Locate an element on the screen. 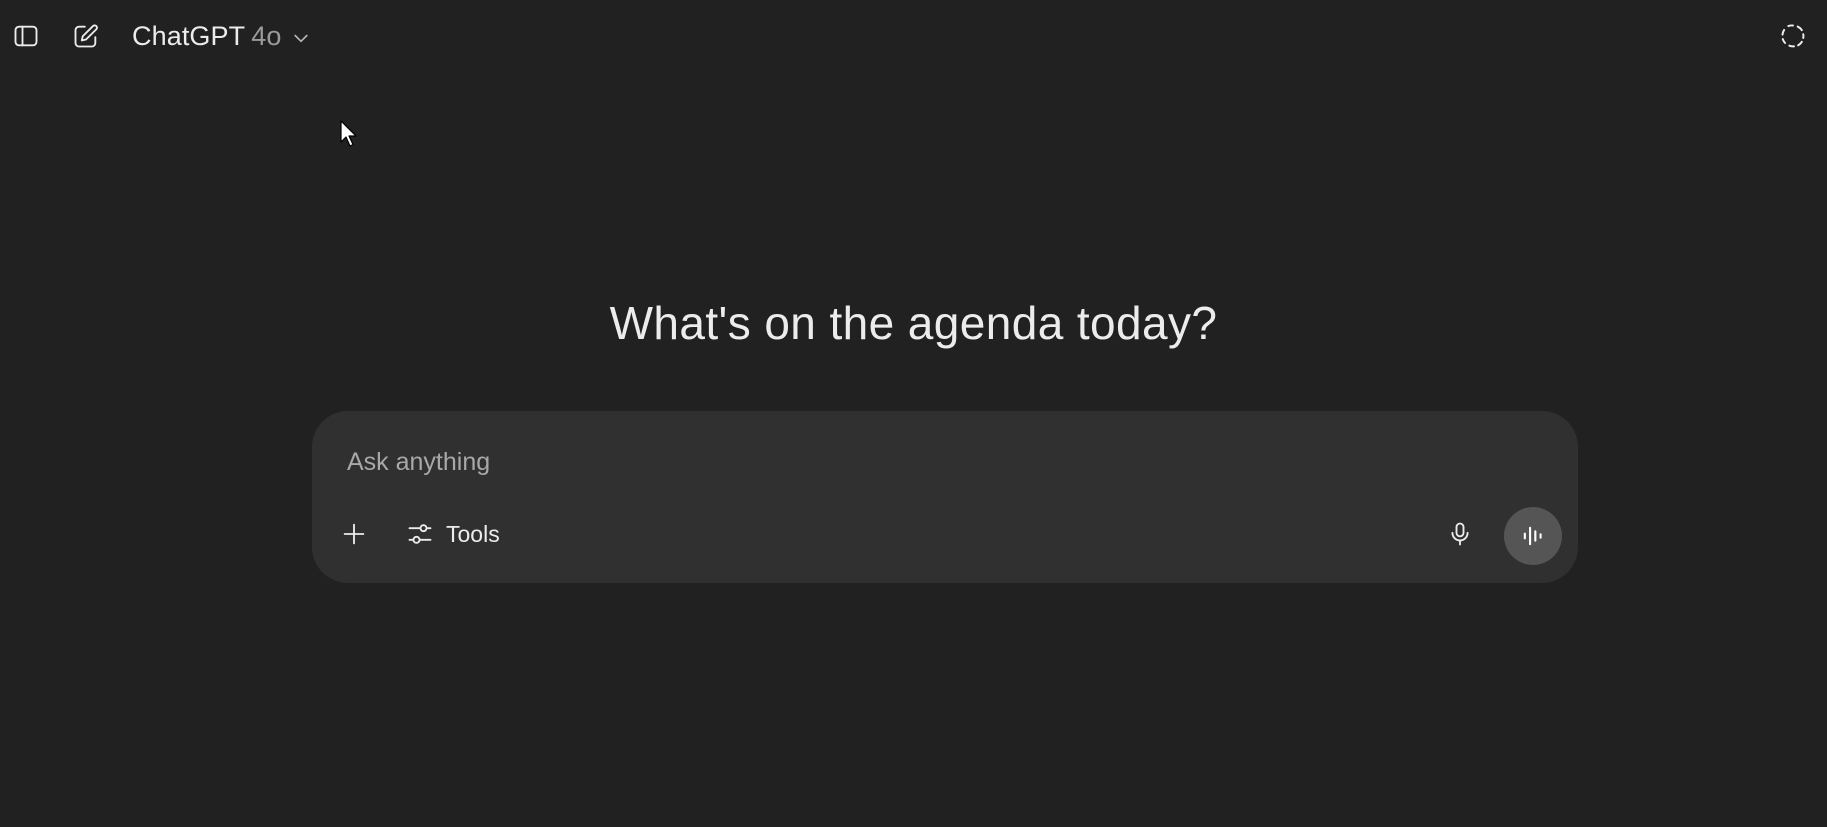 This screenshot has height=827, width=1827. plus-icon is located at coordinates (354, 534).